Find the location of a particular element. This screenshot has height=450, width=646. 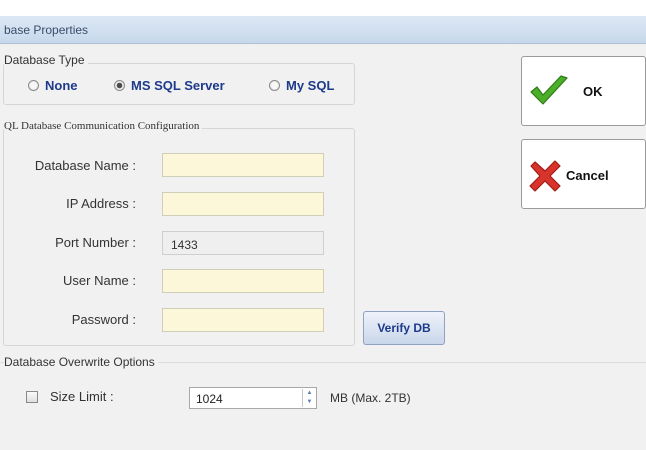

top-strip is located at coordinates (323, 8).